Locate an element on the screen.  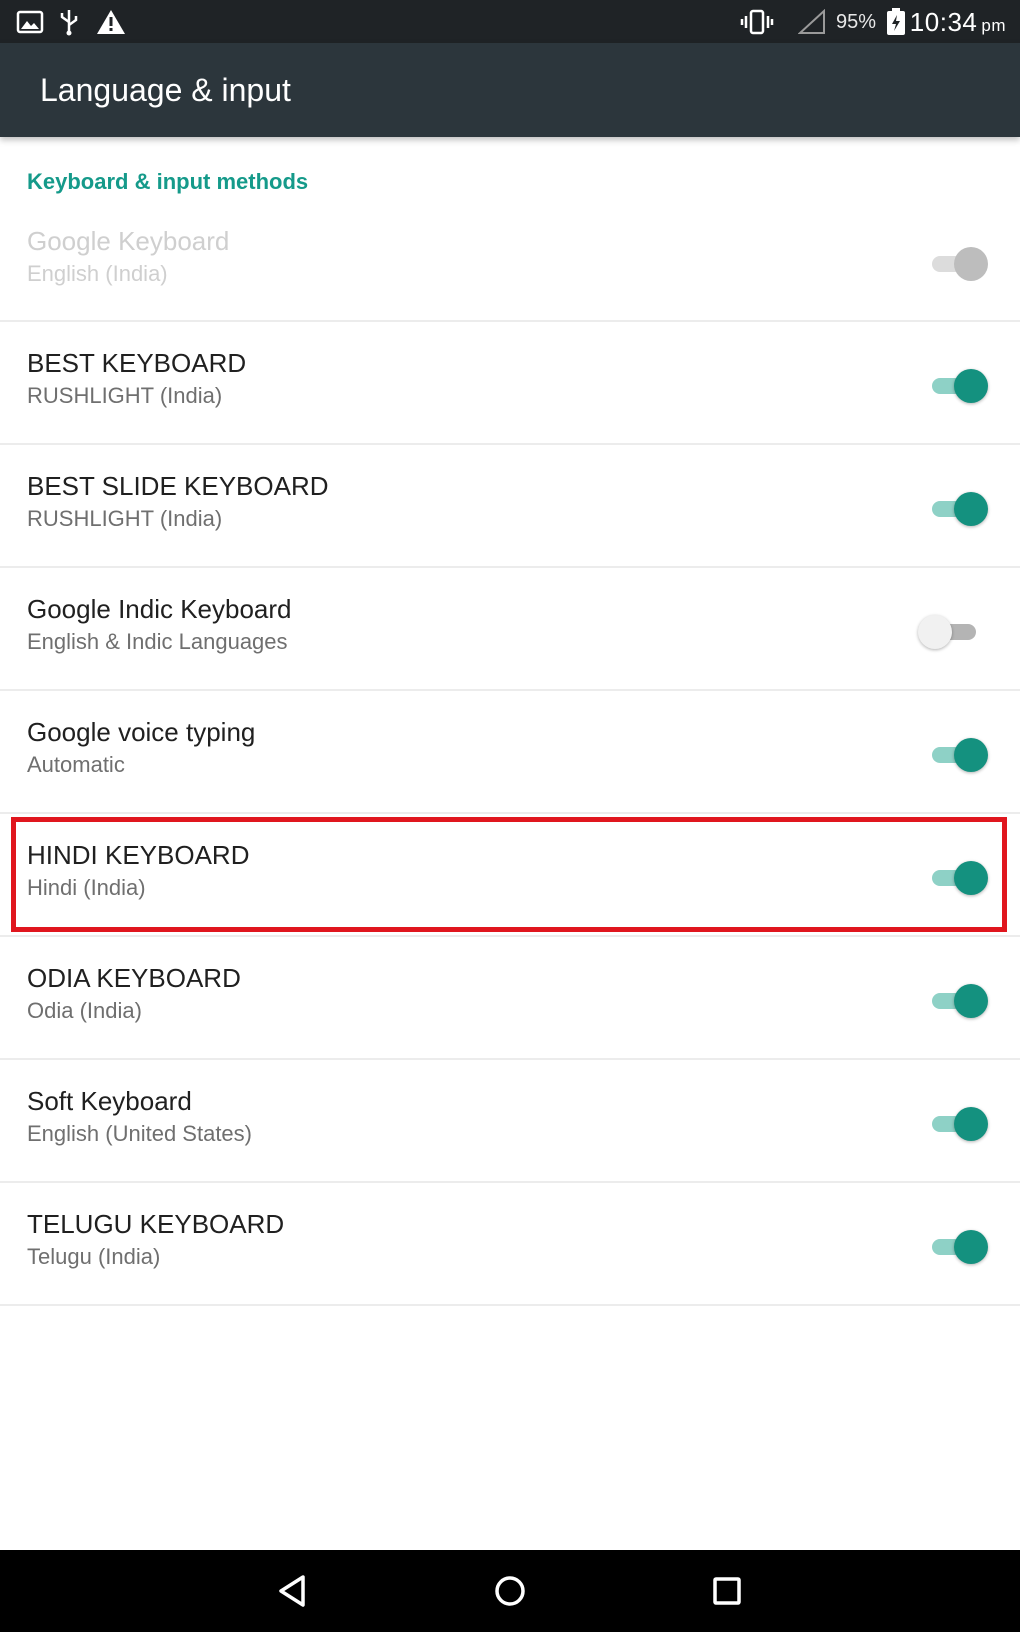
list-item-title: Google Keyboard is located at coordinates (128, 241).